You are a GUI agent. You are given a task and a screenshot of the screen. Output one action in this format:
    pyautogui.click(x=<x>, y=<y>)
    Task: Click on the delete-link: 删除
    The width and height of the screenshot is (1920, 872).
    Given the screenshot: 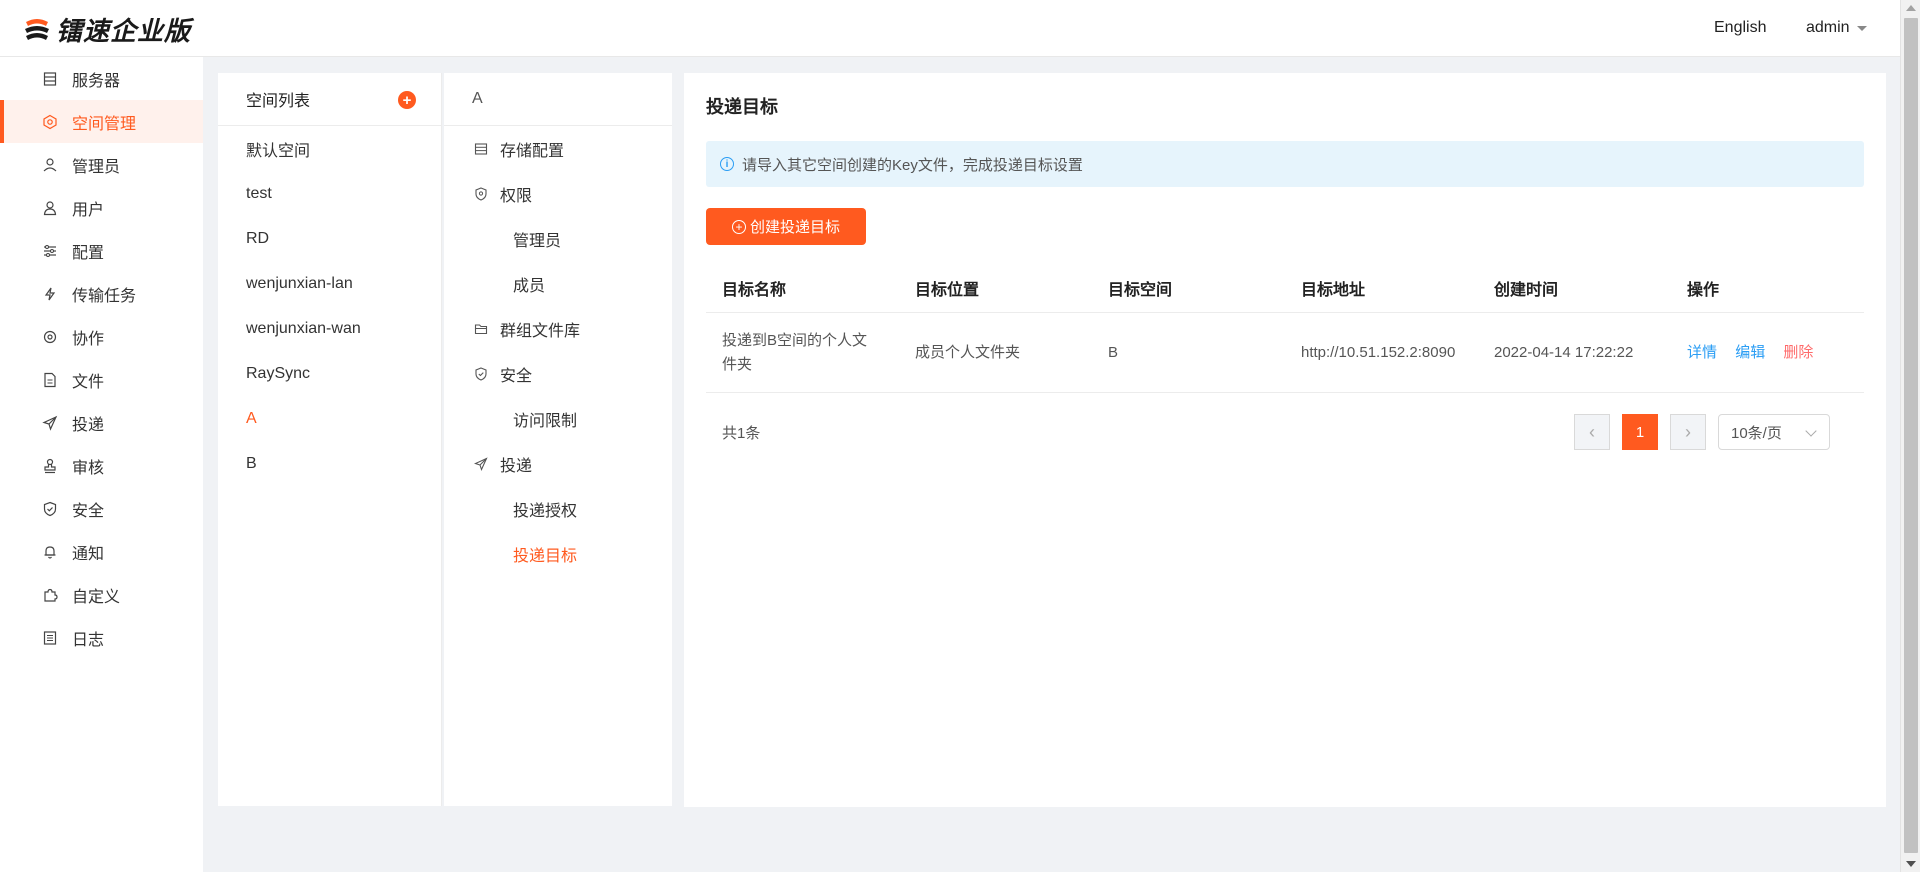 What is the action you would take?
    pyautogui.click(x=1798, y=352)
    